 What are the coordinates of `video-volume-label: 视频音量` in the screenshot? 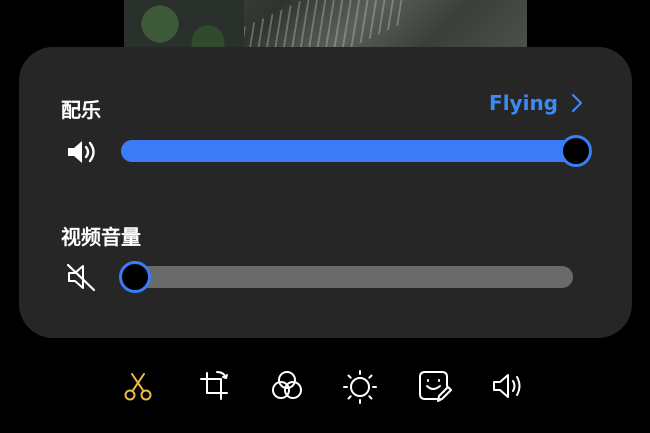 It's located at (101, 237).